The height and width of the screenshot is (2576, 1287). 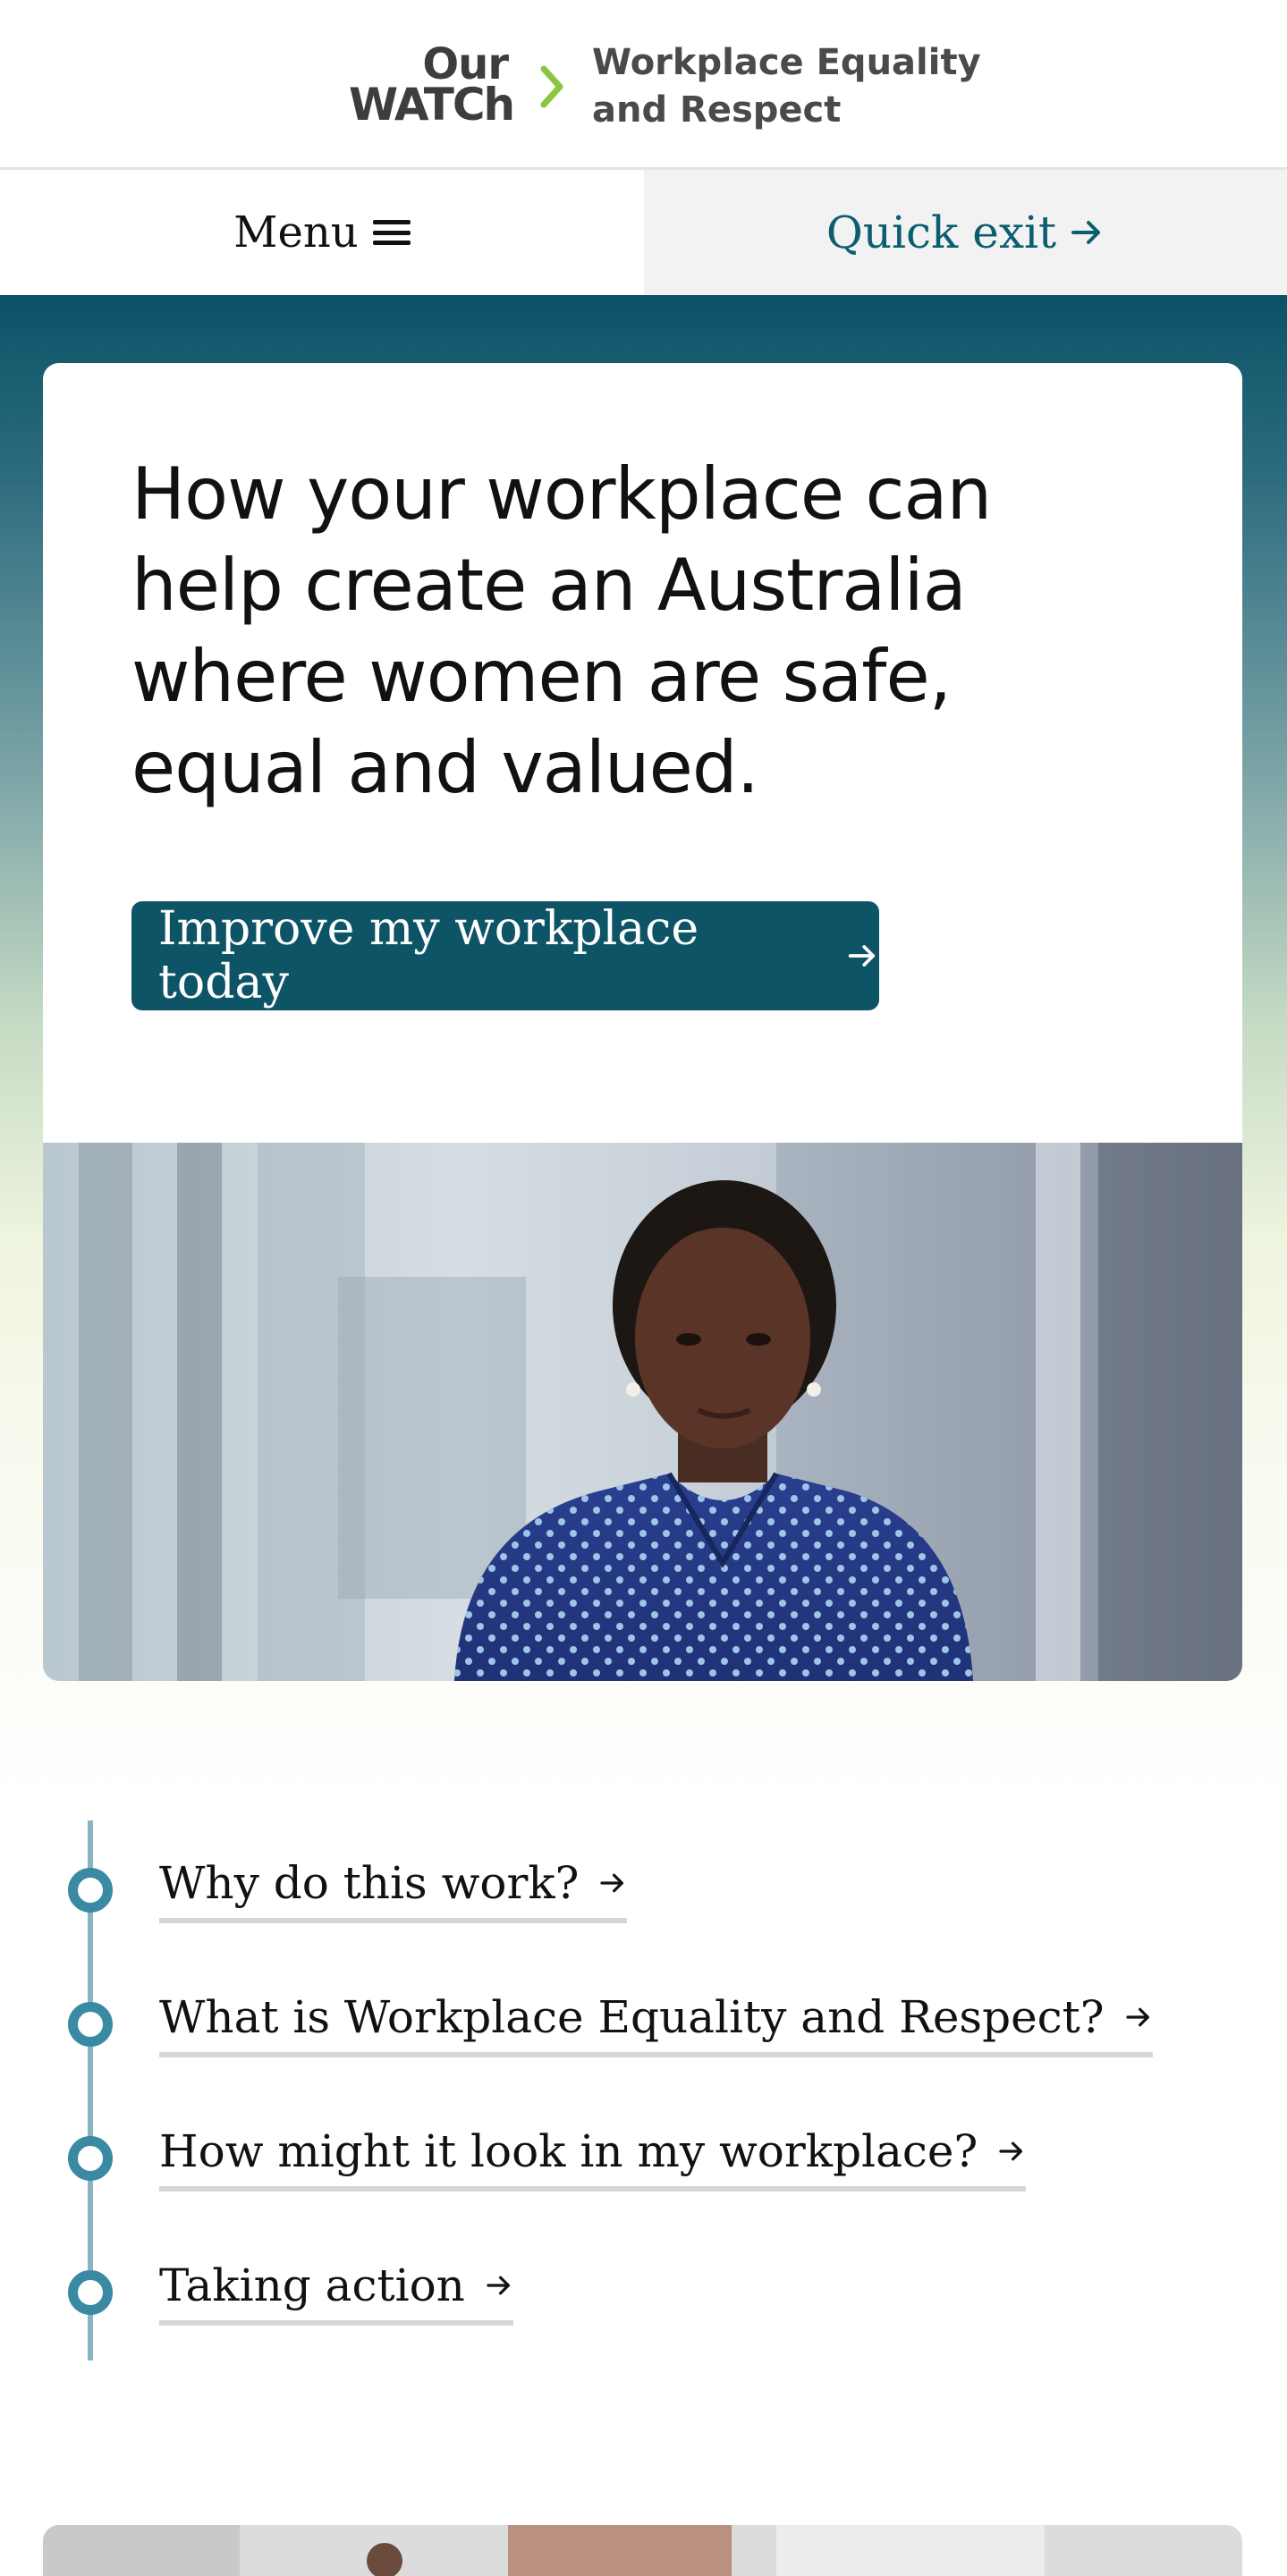 I want to click on site-title: Workplace Equality and Respect, so click(x=786, y=86).